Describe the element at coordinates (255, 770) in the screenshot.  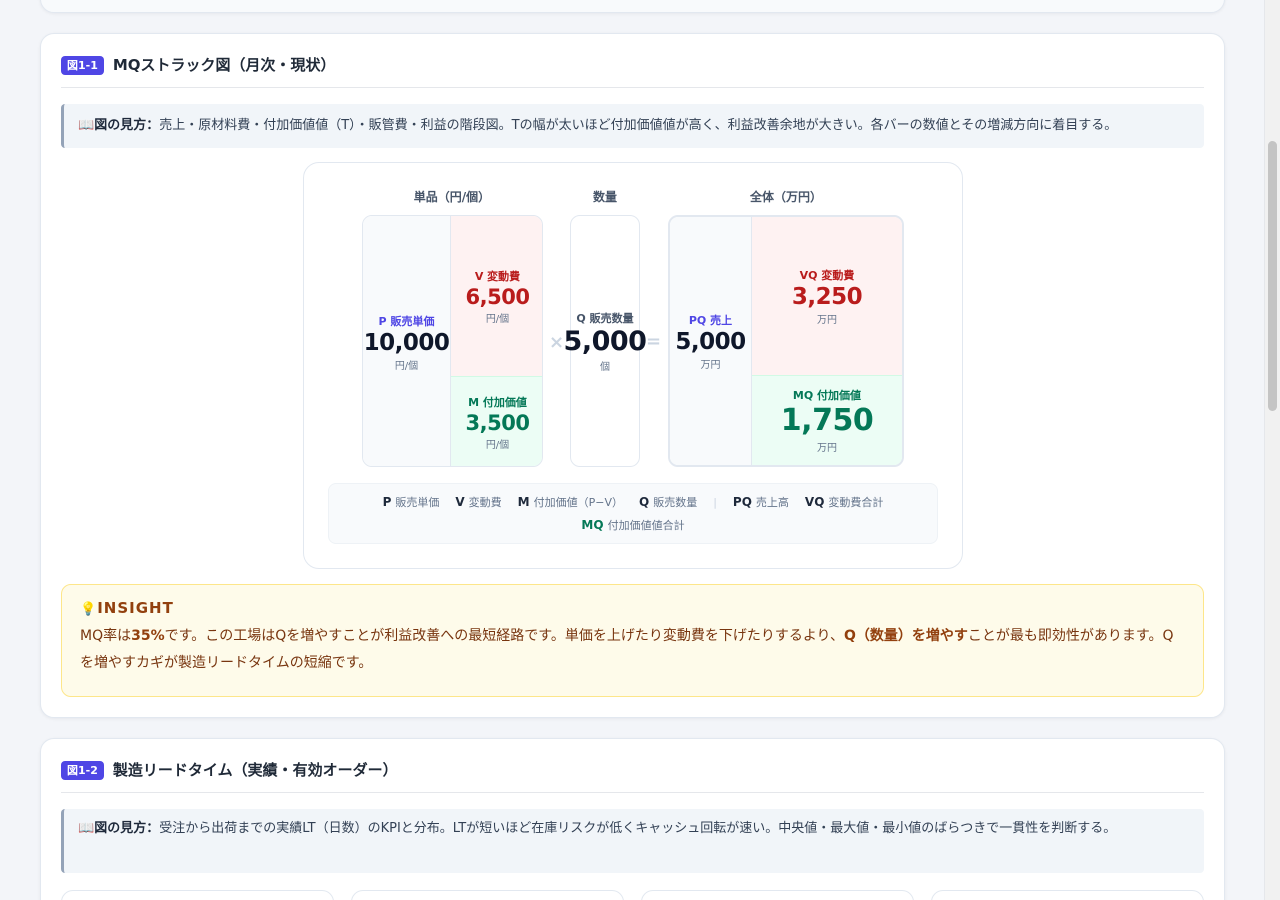
I see `card-title: 製造リードタイム（実績・有効オーダー）` at that location.